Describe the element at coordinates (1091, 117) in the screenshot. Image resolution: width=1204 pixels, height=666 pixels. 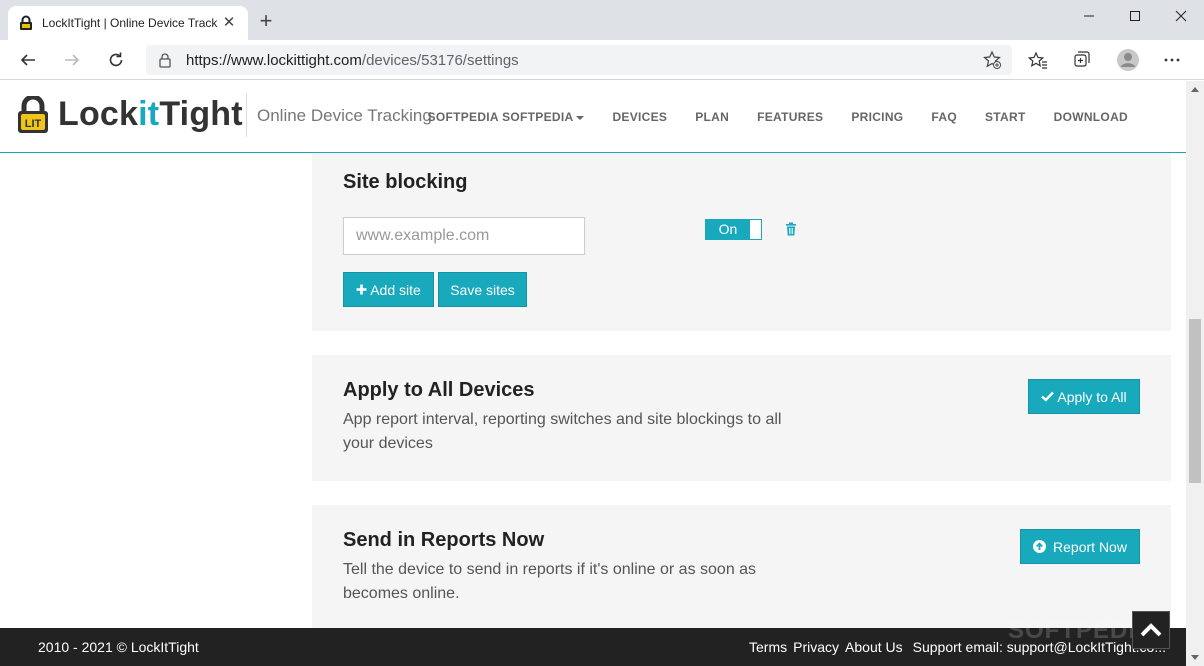
I see `nav-download: DOWNLOAD` at that location.